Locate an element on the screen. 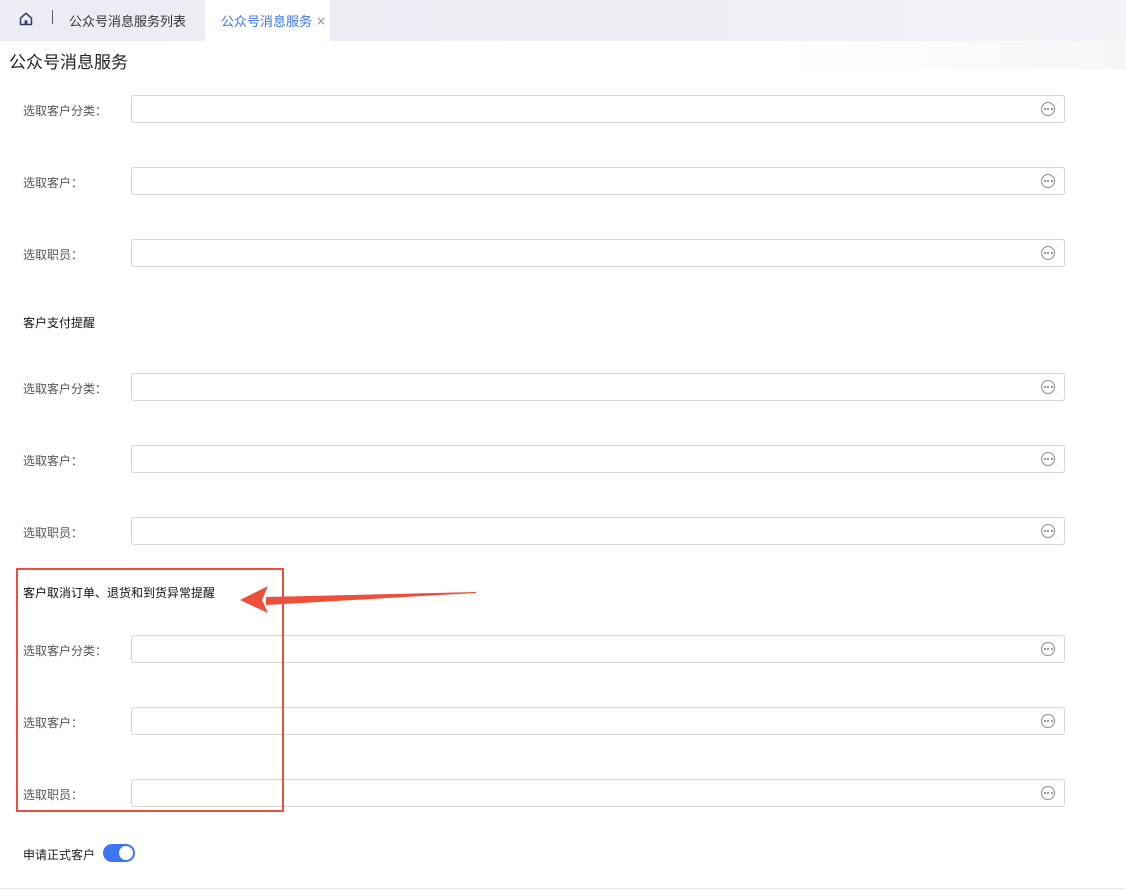 The height and width of the screenshot is (891, 1126). tab-service-list: 公众号消息服务列表 is located at coordinates (130, 20).